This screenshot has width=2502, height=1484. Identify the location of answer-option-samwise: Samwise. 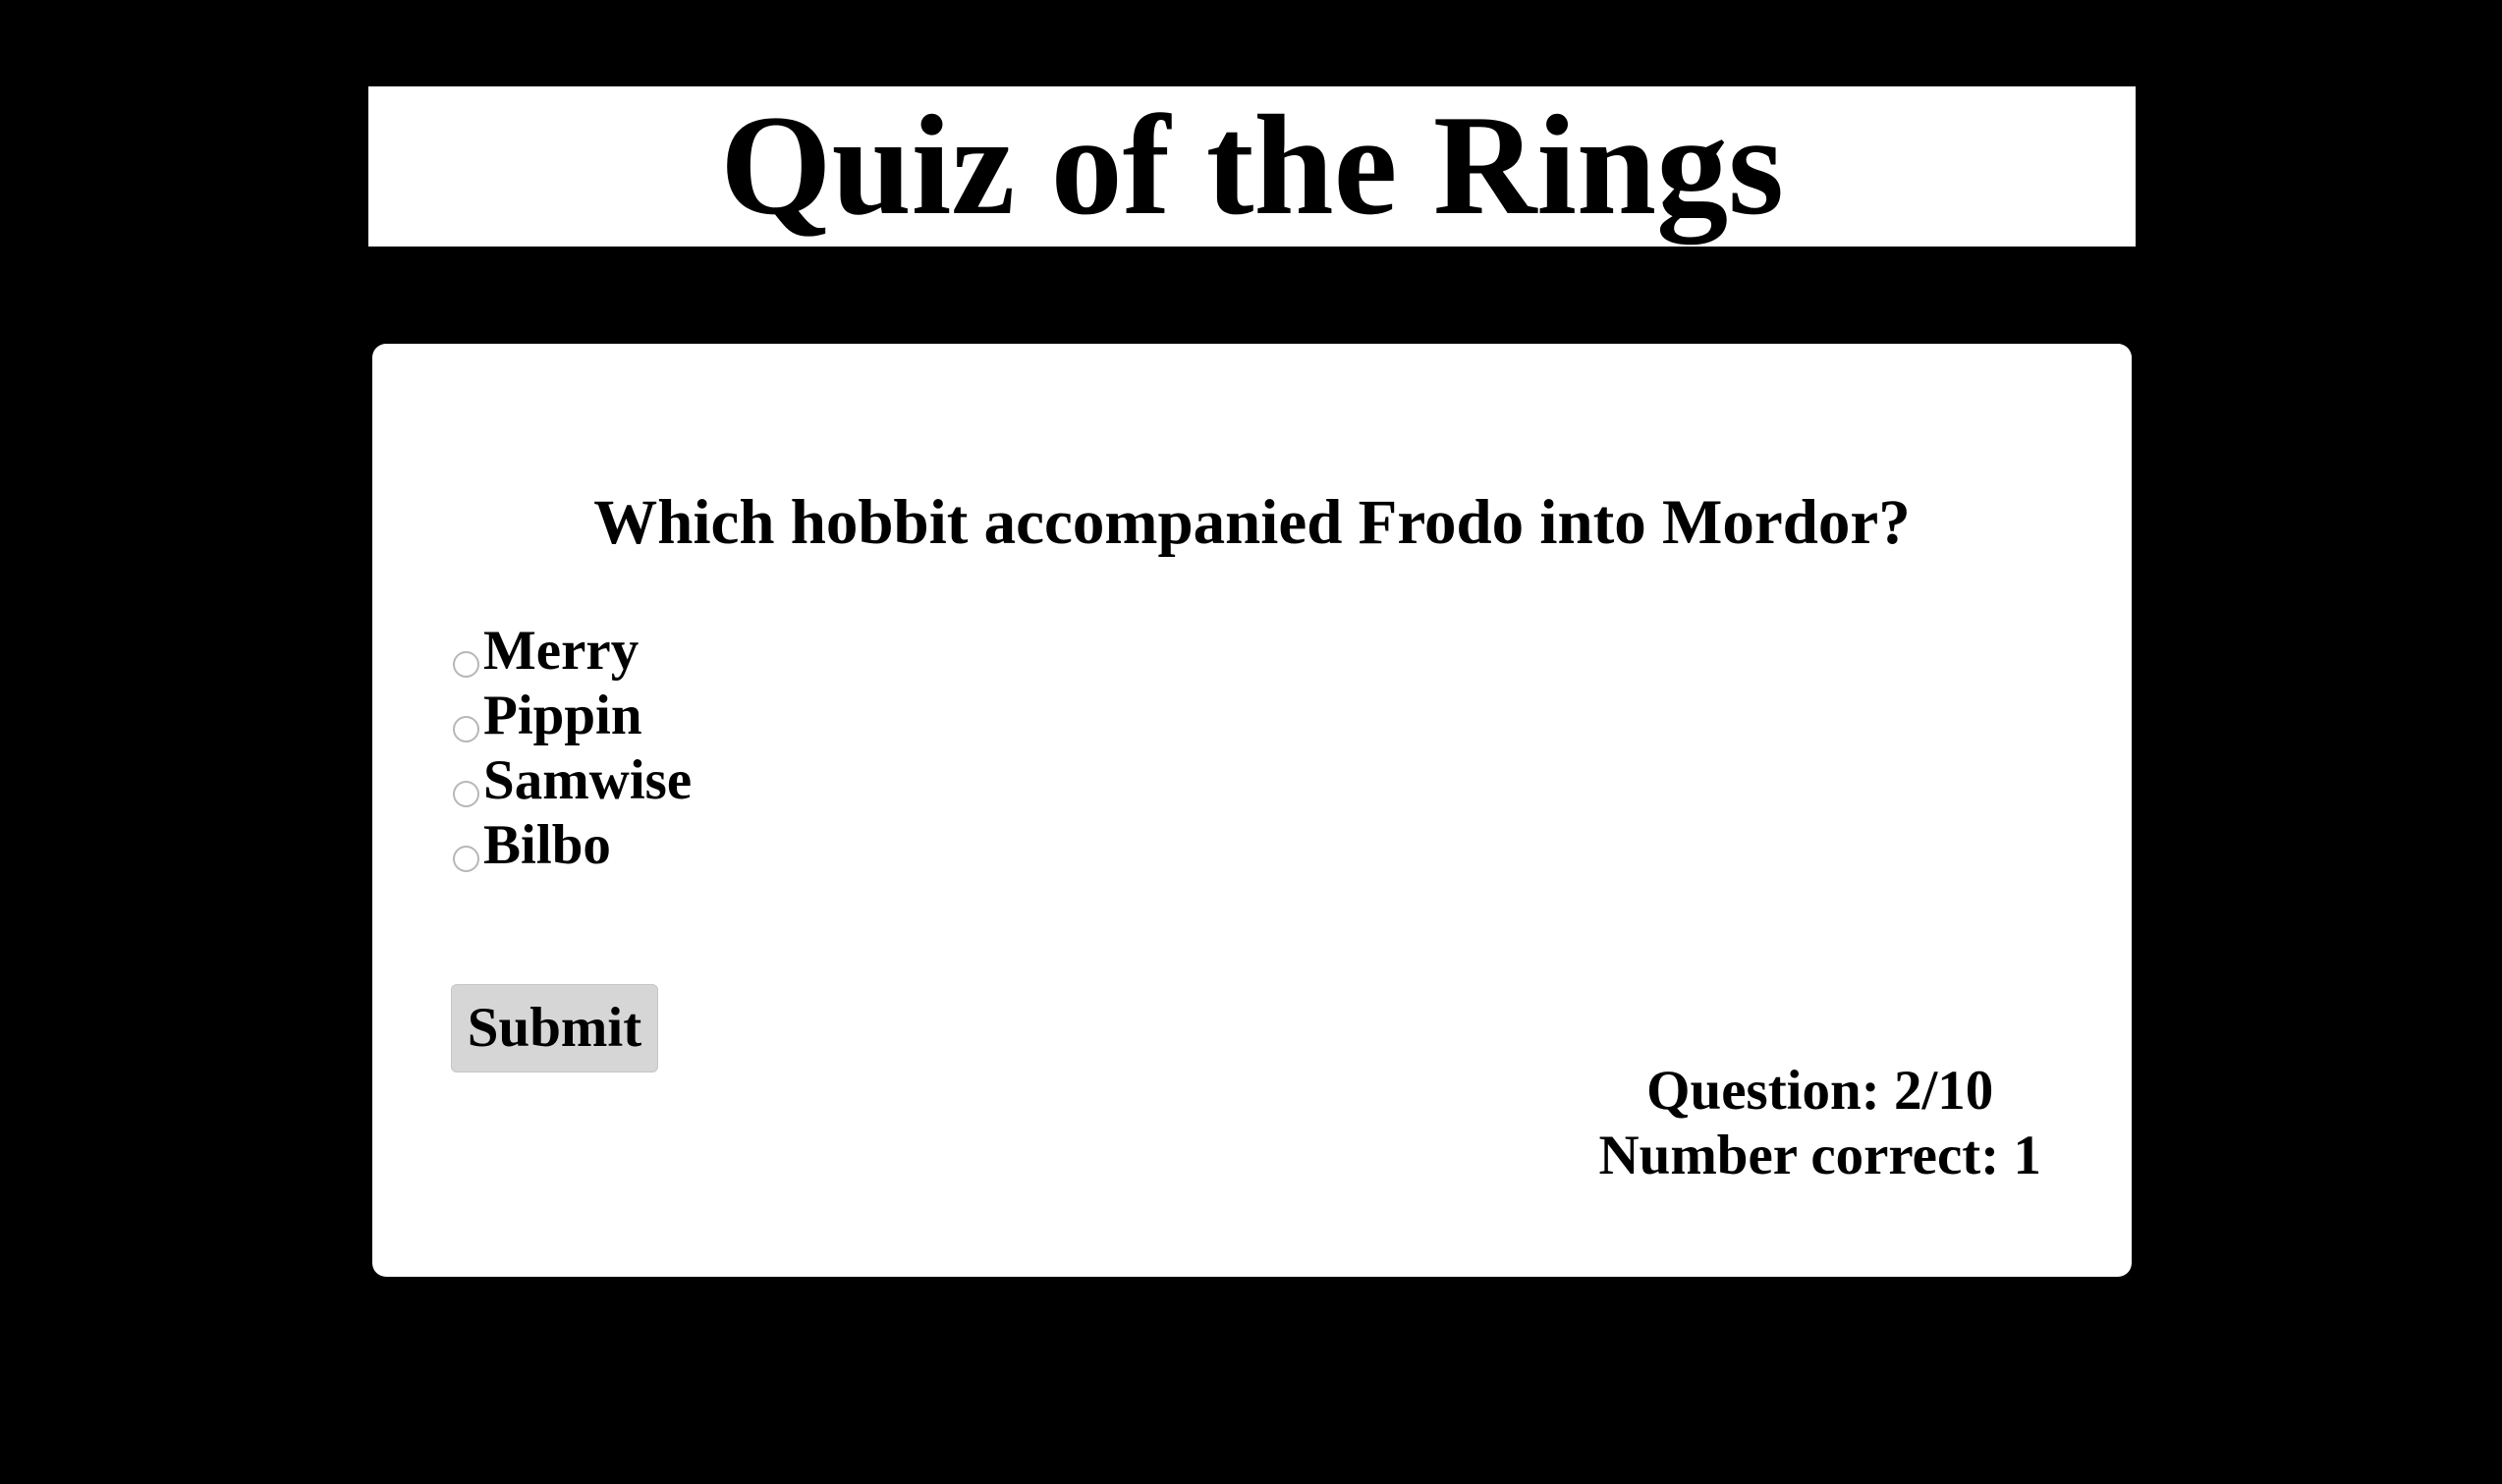
(572, 780).